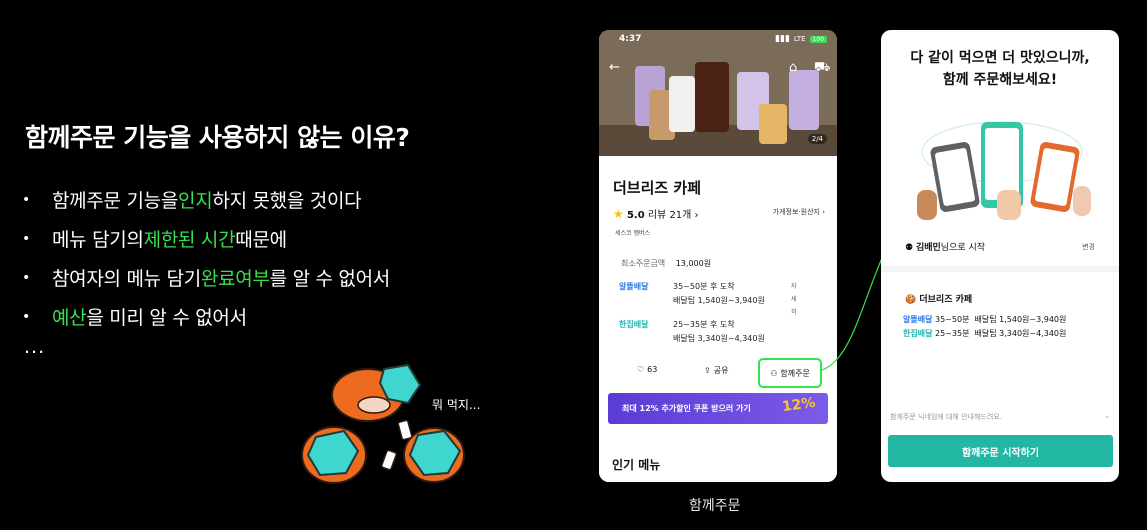 This screenshot has height=530, width=1147. I want to click on store-logo-icon: 🍪, so click(911, 300).